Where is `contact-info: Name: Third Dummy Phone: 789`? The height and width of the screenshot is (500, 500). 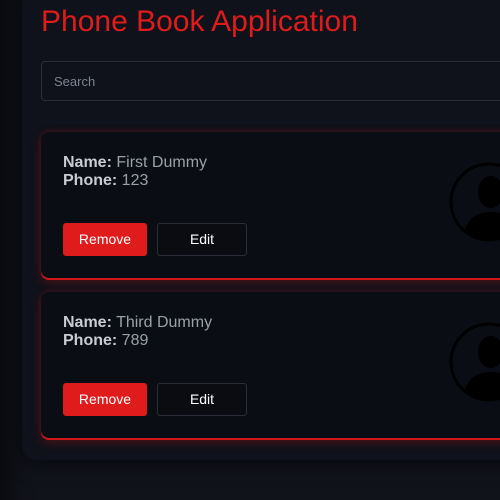 contact-info: Name: Third Dummy Phone: 789 is located at coordinates (137, 332).